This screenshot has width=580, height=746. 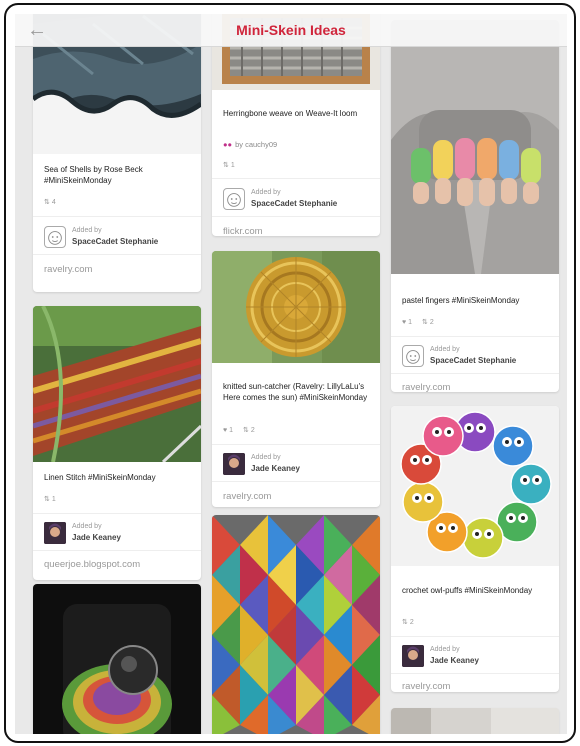 I want to click on pin-domain: queerjoe.blogspot.com, so click(x=92, y=564).